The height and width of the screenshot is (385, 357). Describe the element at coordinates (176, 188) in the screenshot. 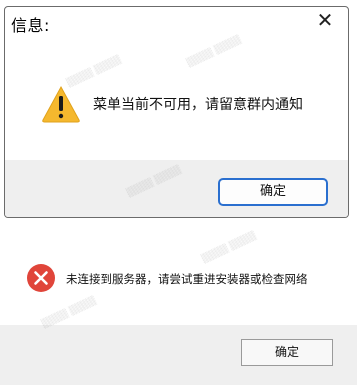

I see `dialog-footer: 确定` at that location.